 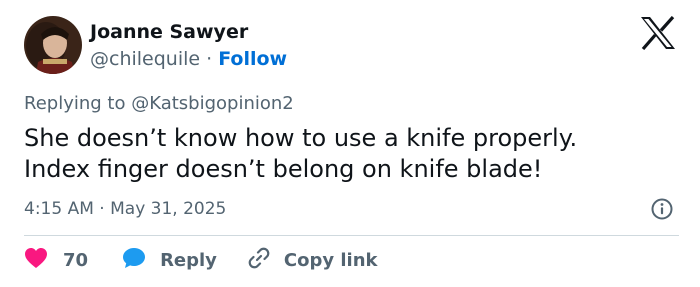 I want to click on heart-icon, so click(x=36, y=260).